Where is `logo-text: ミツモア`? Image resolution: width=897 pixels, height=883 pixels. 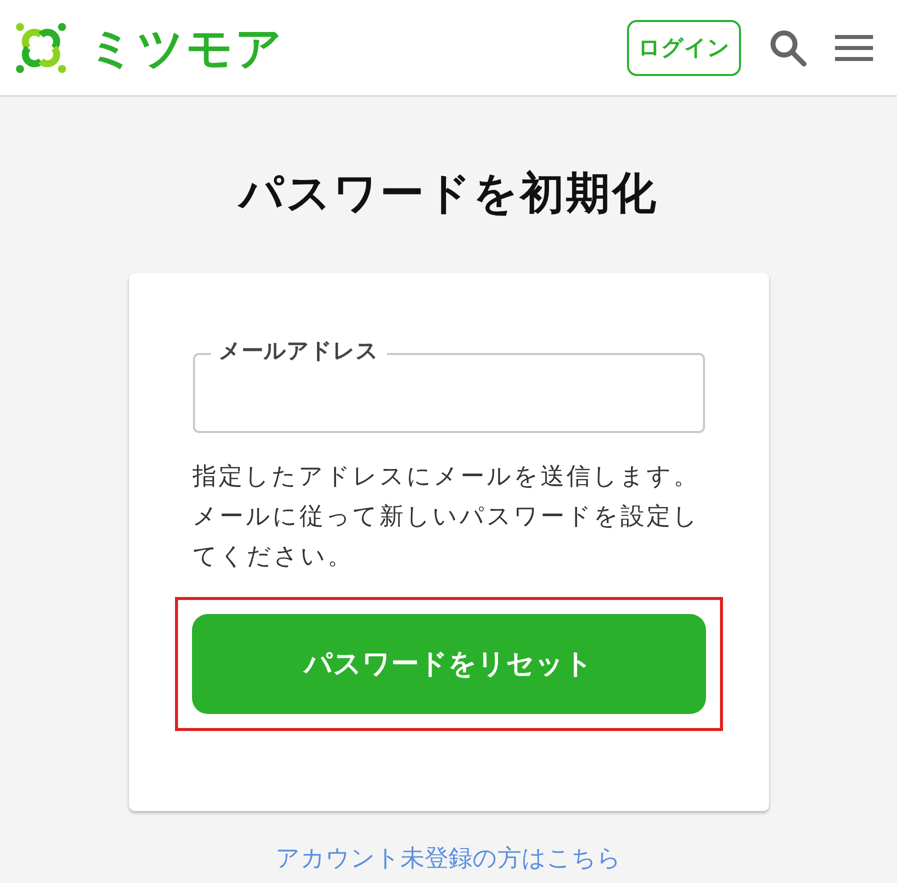
logo-text: ミツモア is located at coordinates (186, 47).